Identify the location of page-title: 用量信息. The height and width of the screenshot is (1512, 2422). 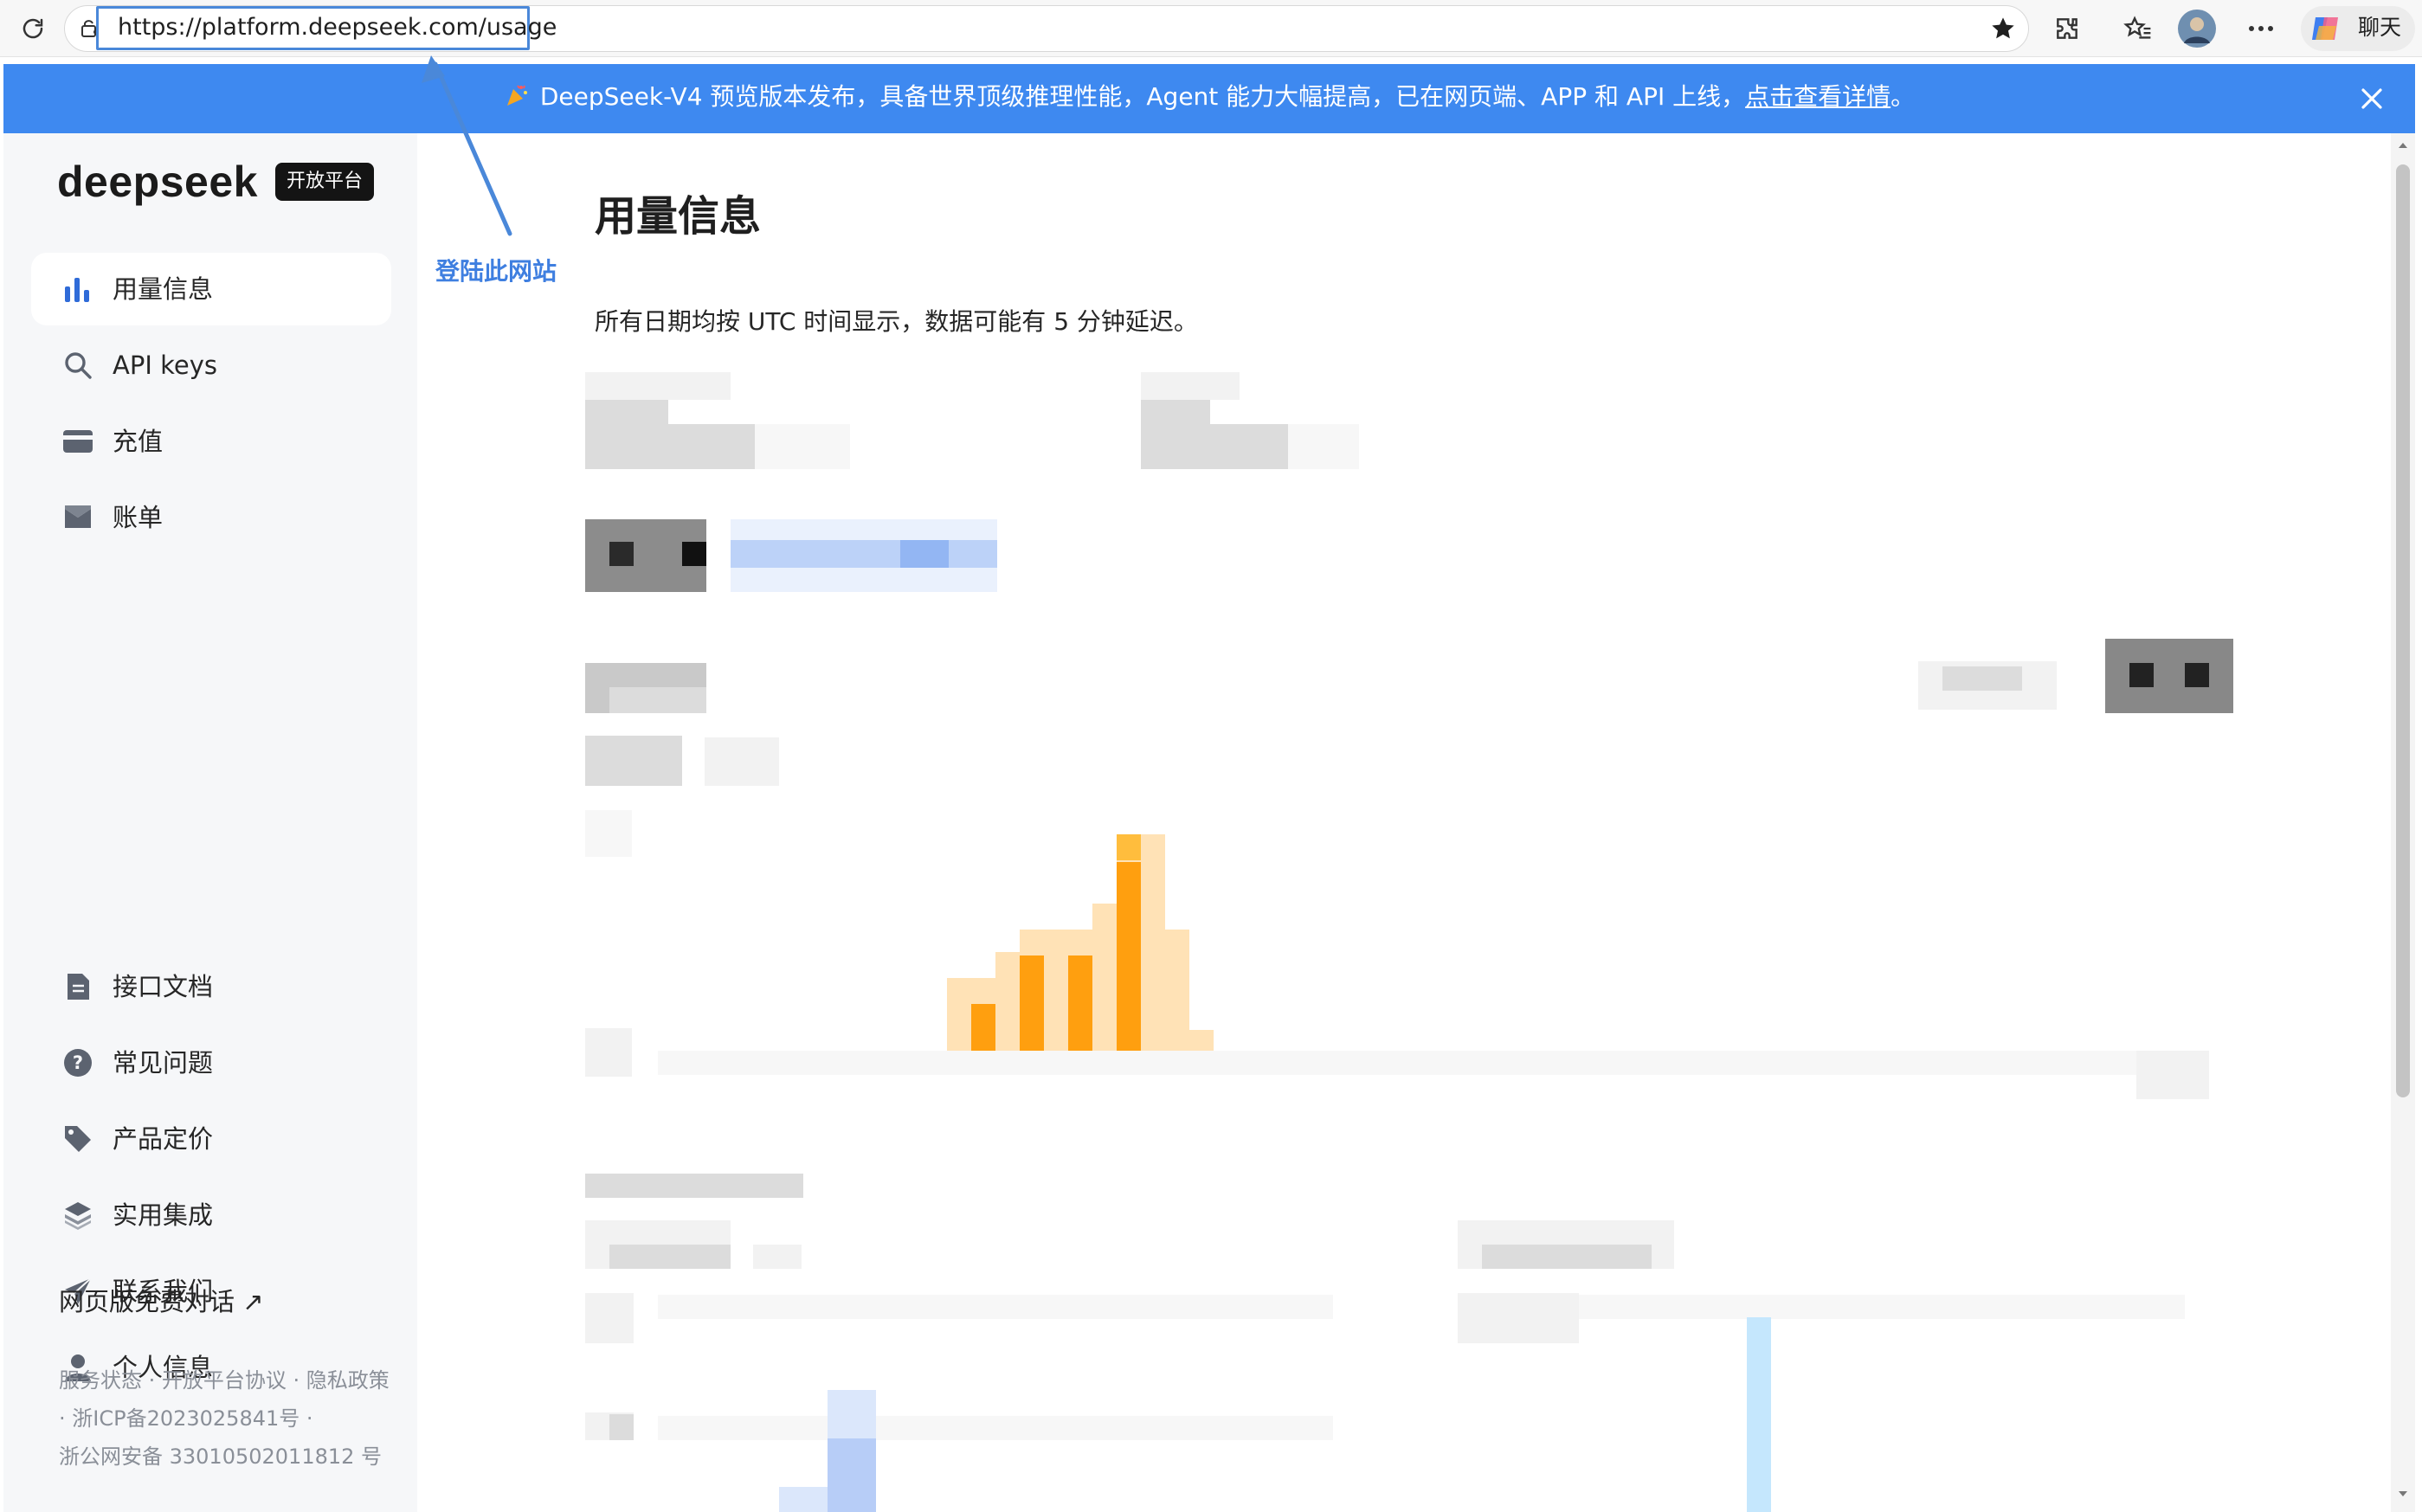
(678, 216).